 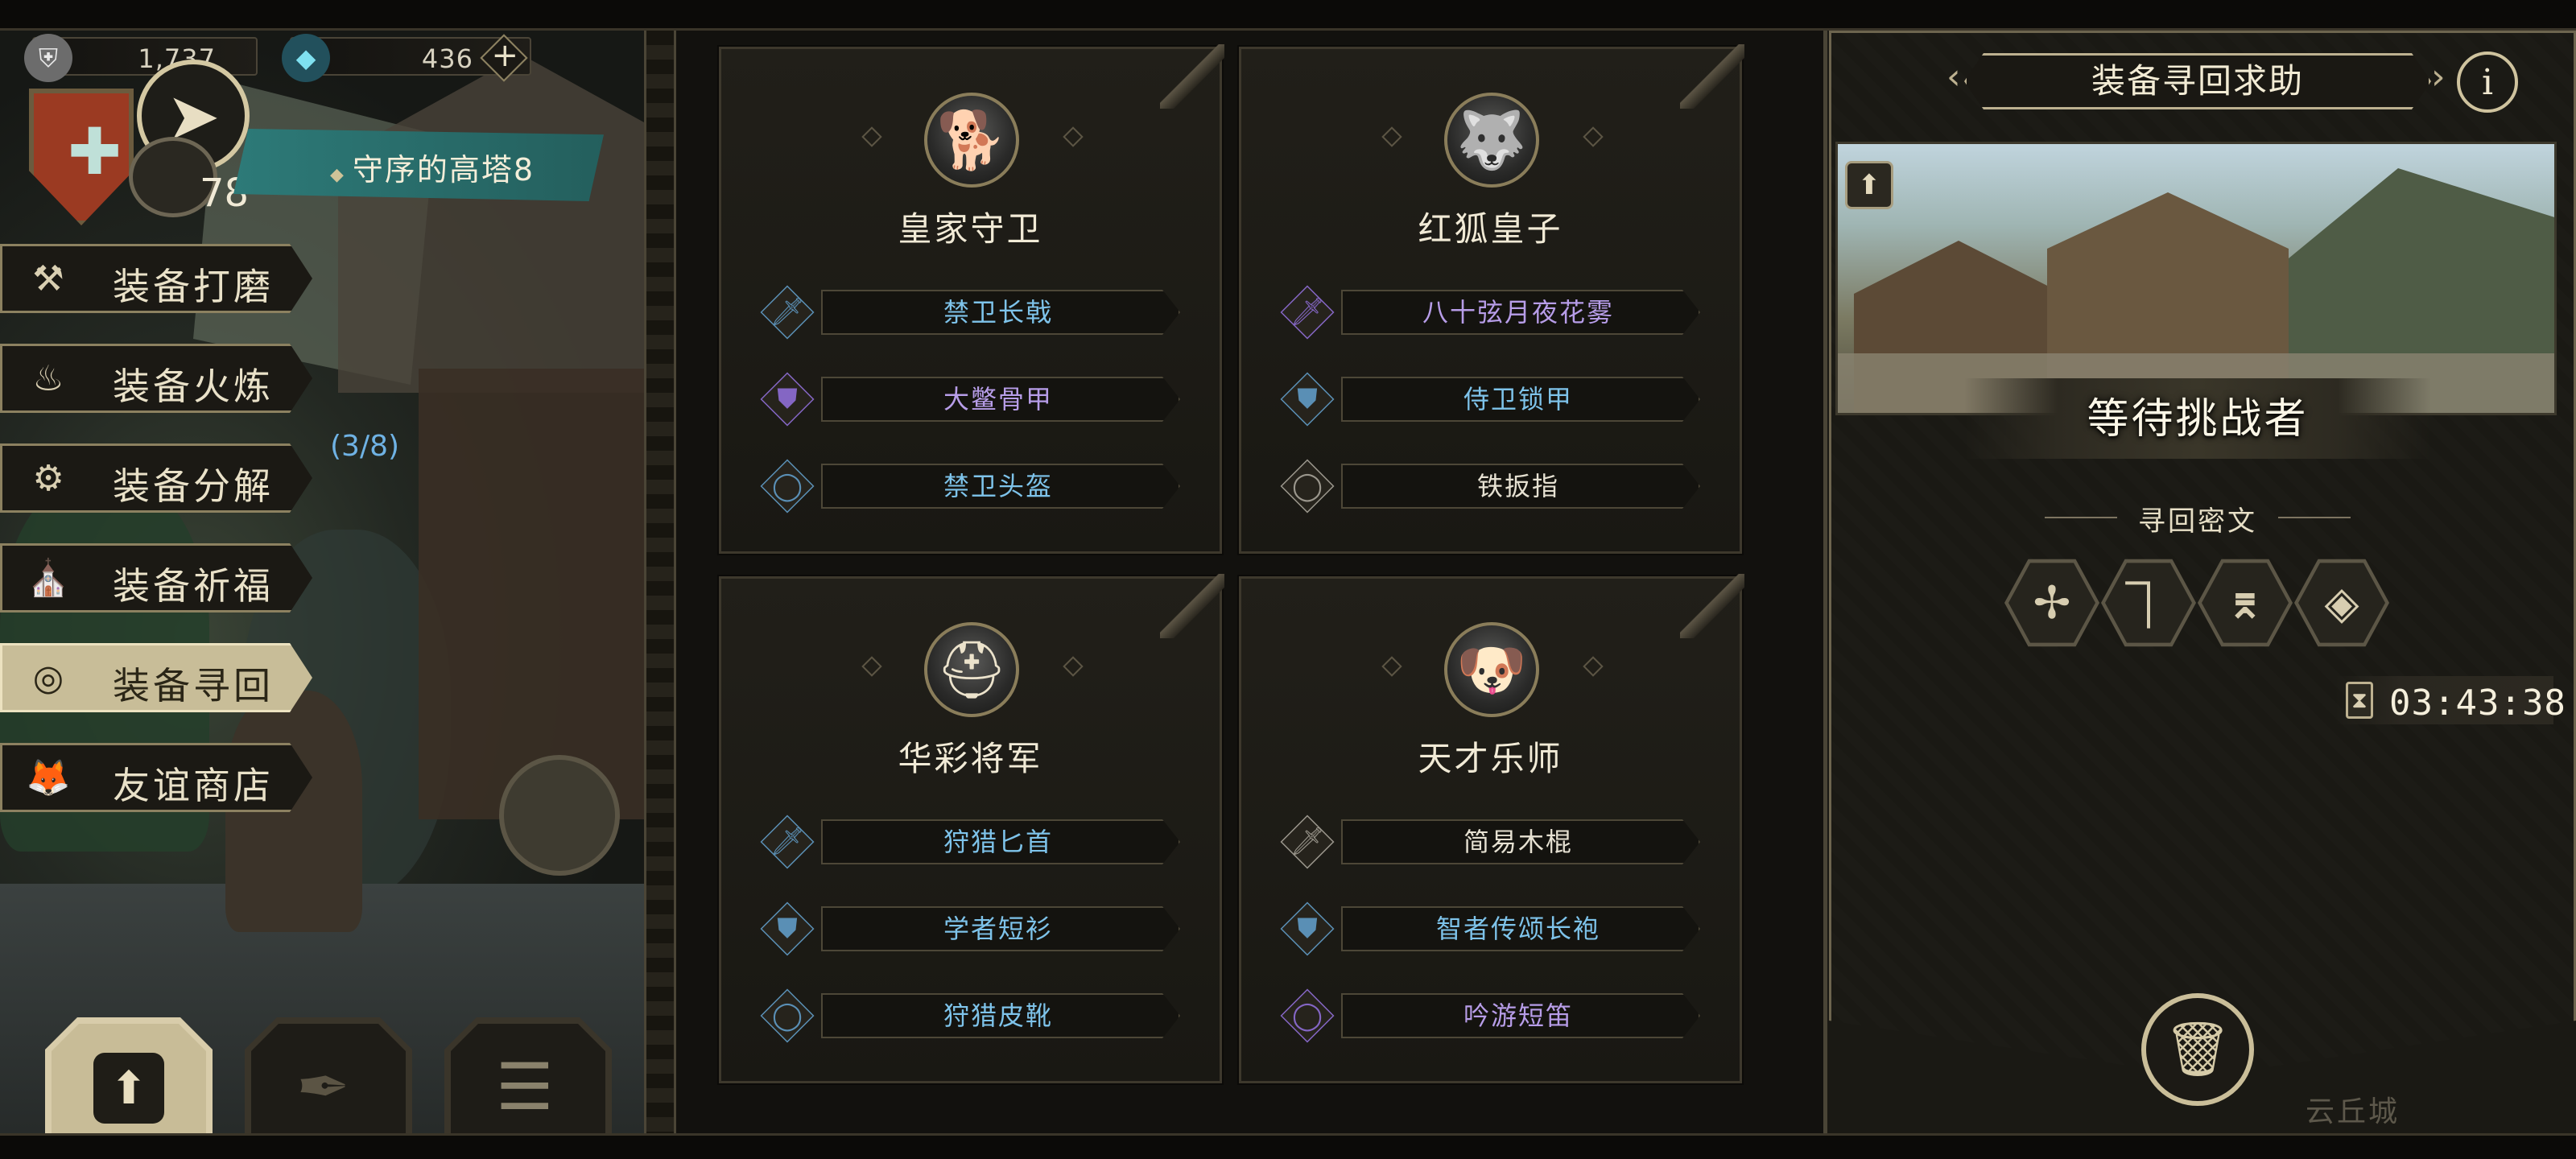 I want to click on menu-label: 装备祈福, so click(x=193, y=586).